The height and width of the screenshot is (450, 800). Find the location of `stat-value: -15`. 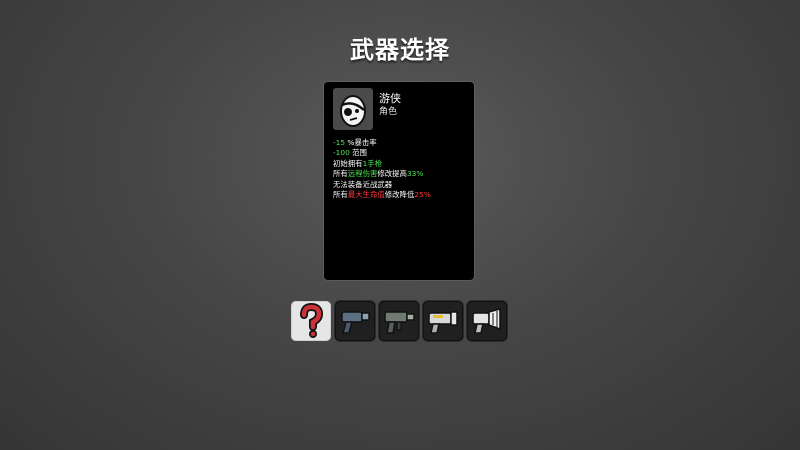

stat-value: -15 is located at coordinates (339, 142).